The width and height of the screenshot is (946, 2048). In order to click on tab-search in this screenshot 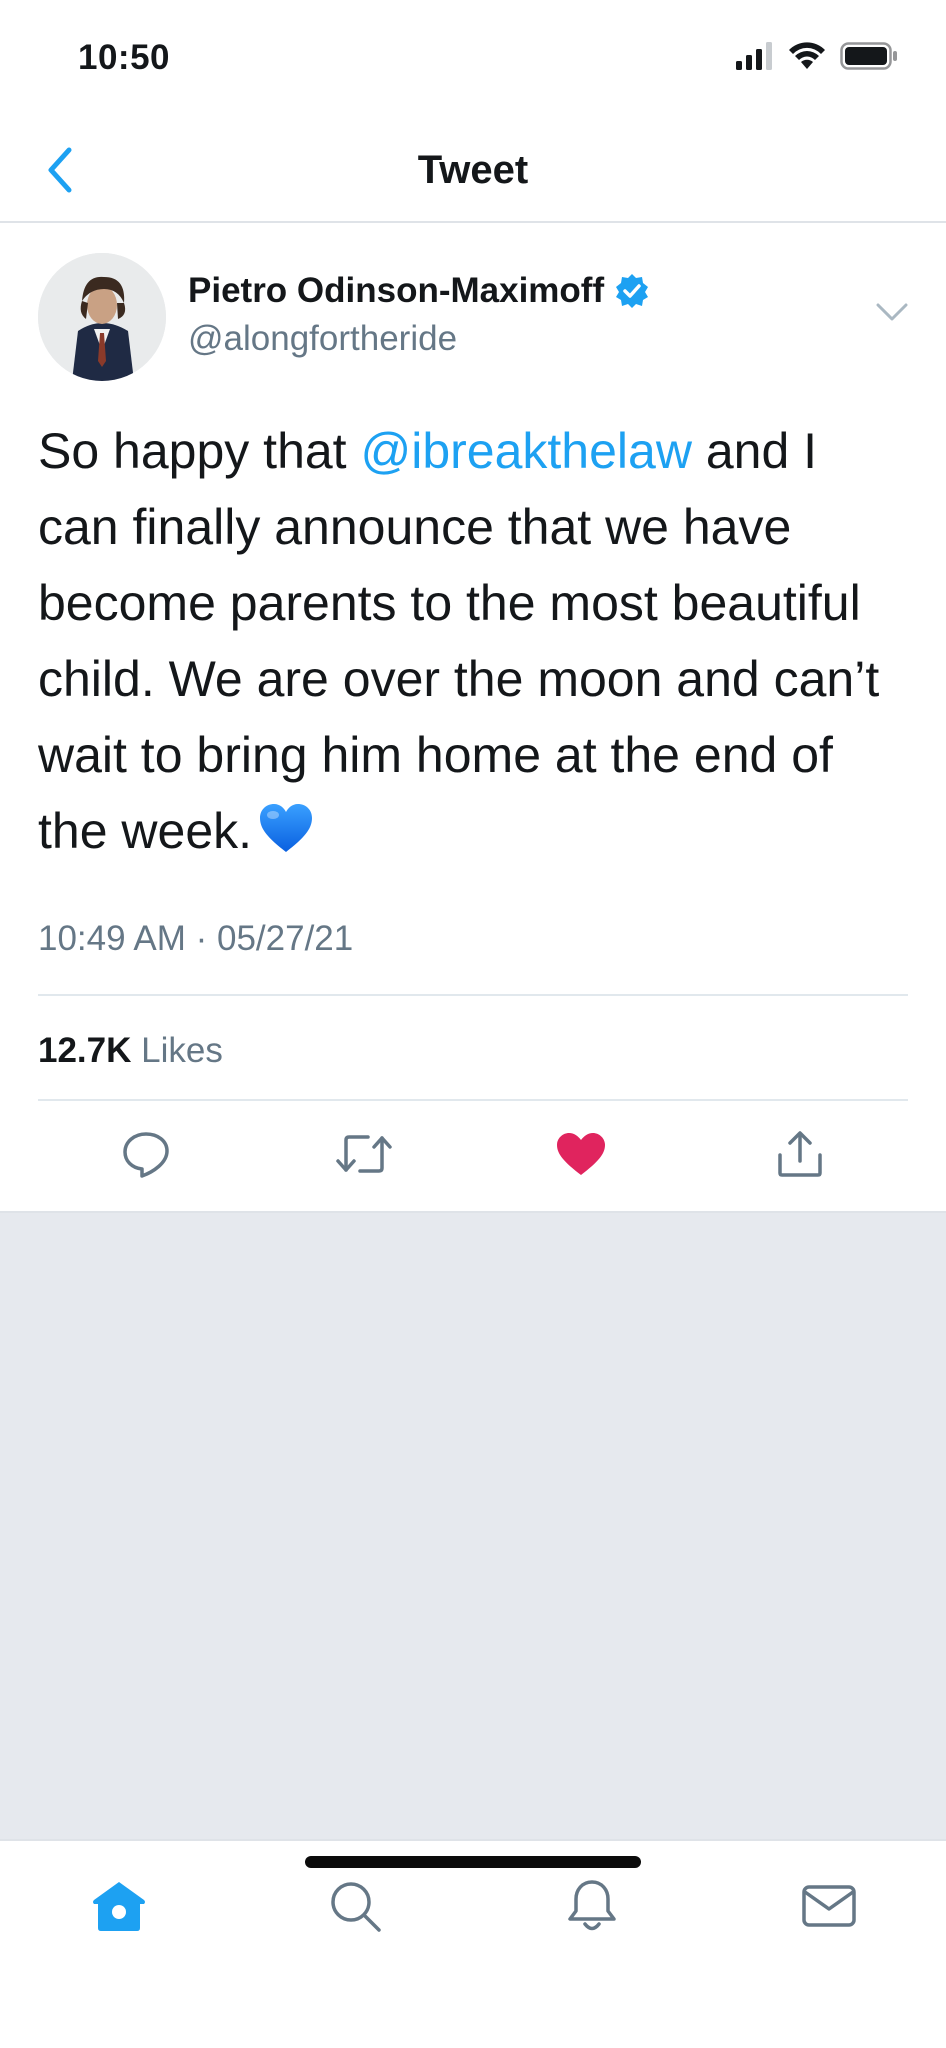, I will do `click(355, 1906)`.